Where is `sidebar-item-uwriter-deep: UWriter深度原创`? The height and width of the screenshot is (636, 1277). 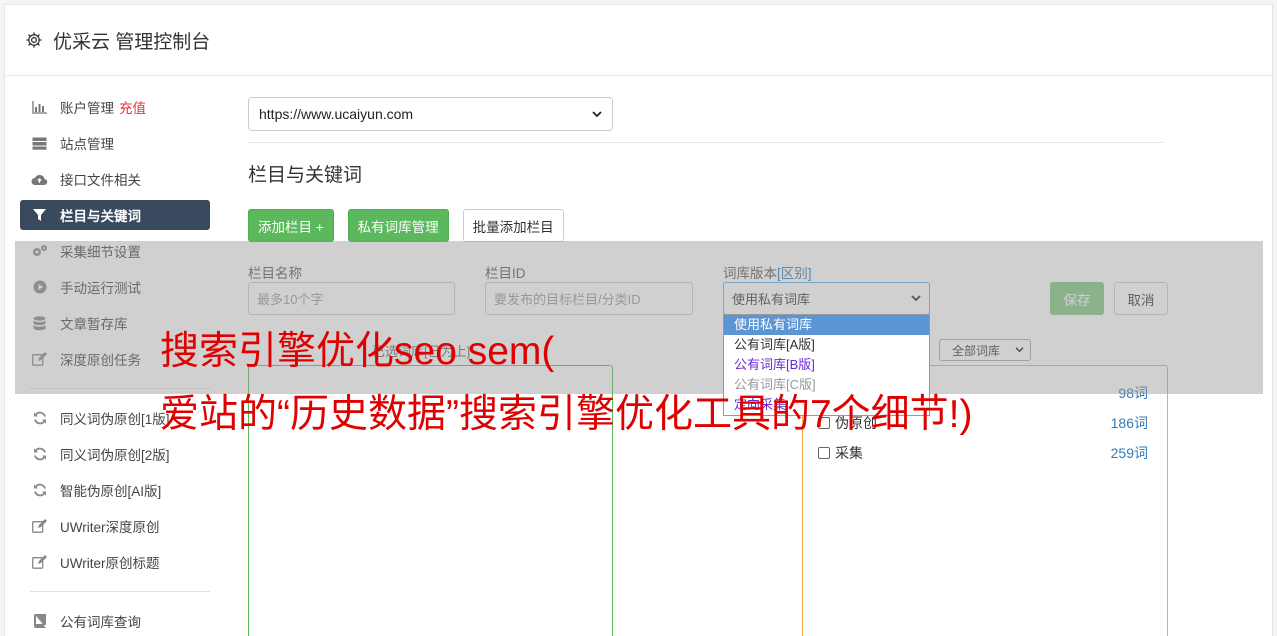
sidebar-item-uwriter-deep: UWriter深度原创 is located at coordinates (115, 526).